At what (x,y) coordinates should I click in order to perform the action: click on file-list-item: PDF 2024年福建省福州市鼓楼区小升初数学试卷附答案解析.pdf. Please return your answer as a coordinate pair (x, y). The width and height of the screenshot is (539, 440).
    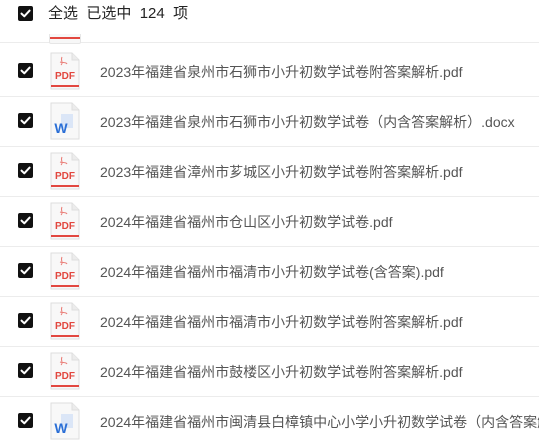
    Looking at the image, I should click on (269, 372).